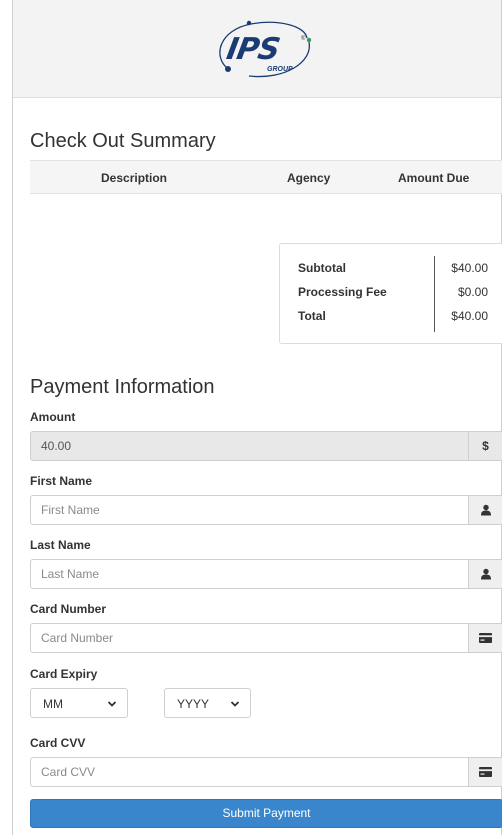 This screenshot has height=835, width=502. What do you see at coordinates (342, 292) in the screenshot?
I see `summary-label: Processing Fee` at bounding box center [342, 292].